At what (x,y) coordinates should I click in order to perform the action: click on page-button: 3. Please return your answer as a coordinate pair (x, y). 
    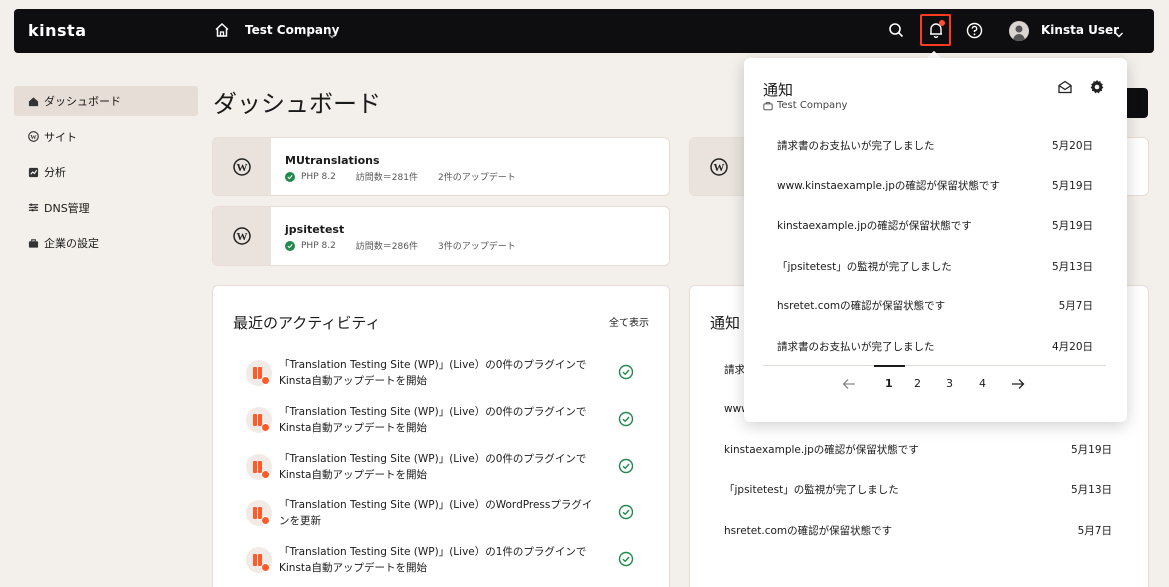
    Looking at the image, I should click on (949, 383).